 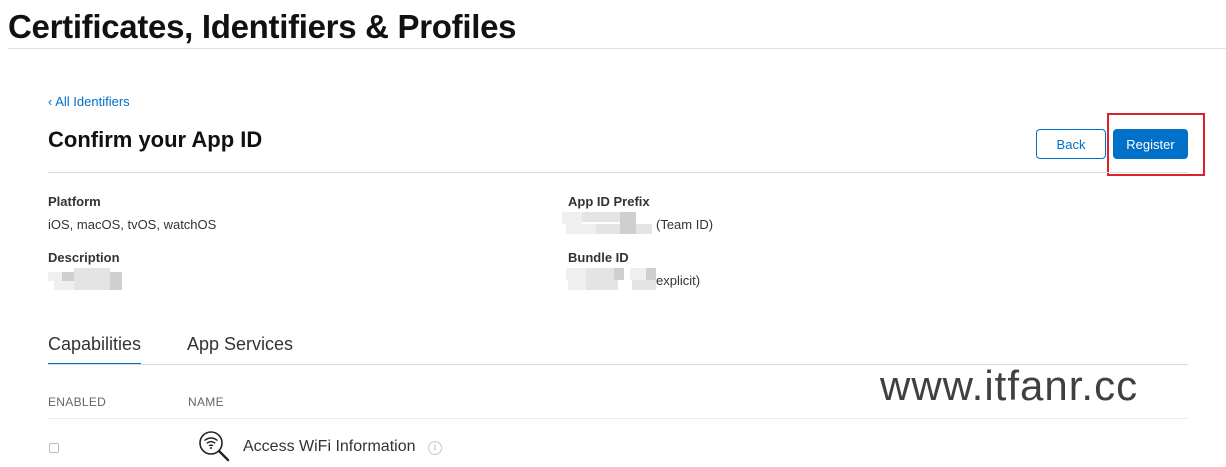 I want to click on header-divider, so click(x=617, y=48).